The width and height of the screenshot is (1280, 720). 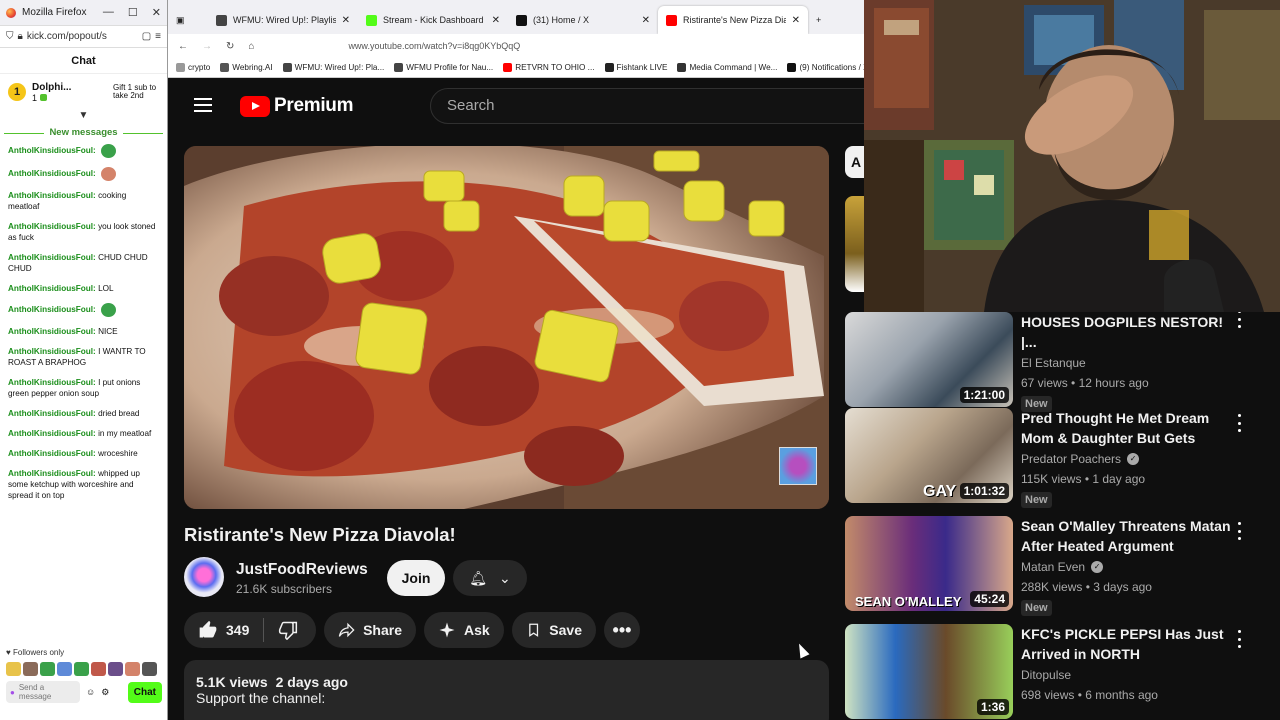 What do you see at coordinates (490, 578) in the screenshot?
I see `subscription-bell-button: 🔔︎ ⌄` at bounding box center [490, 578].